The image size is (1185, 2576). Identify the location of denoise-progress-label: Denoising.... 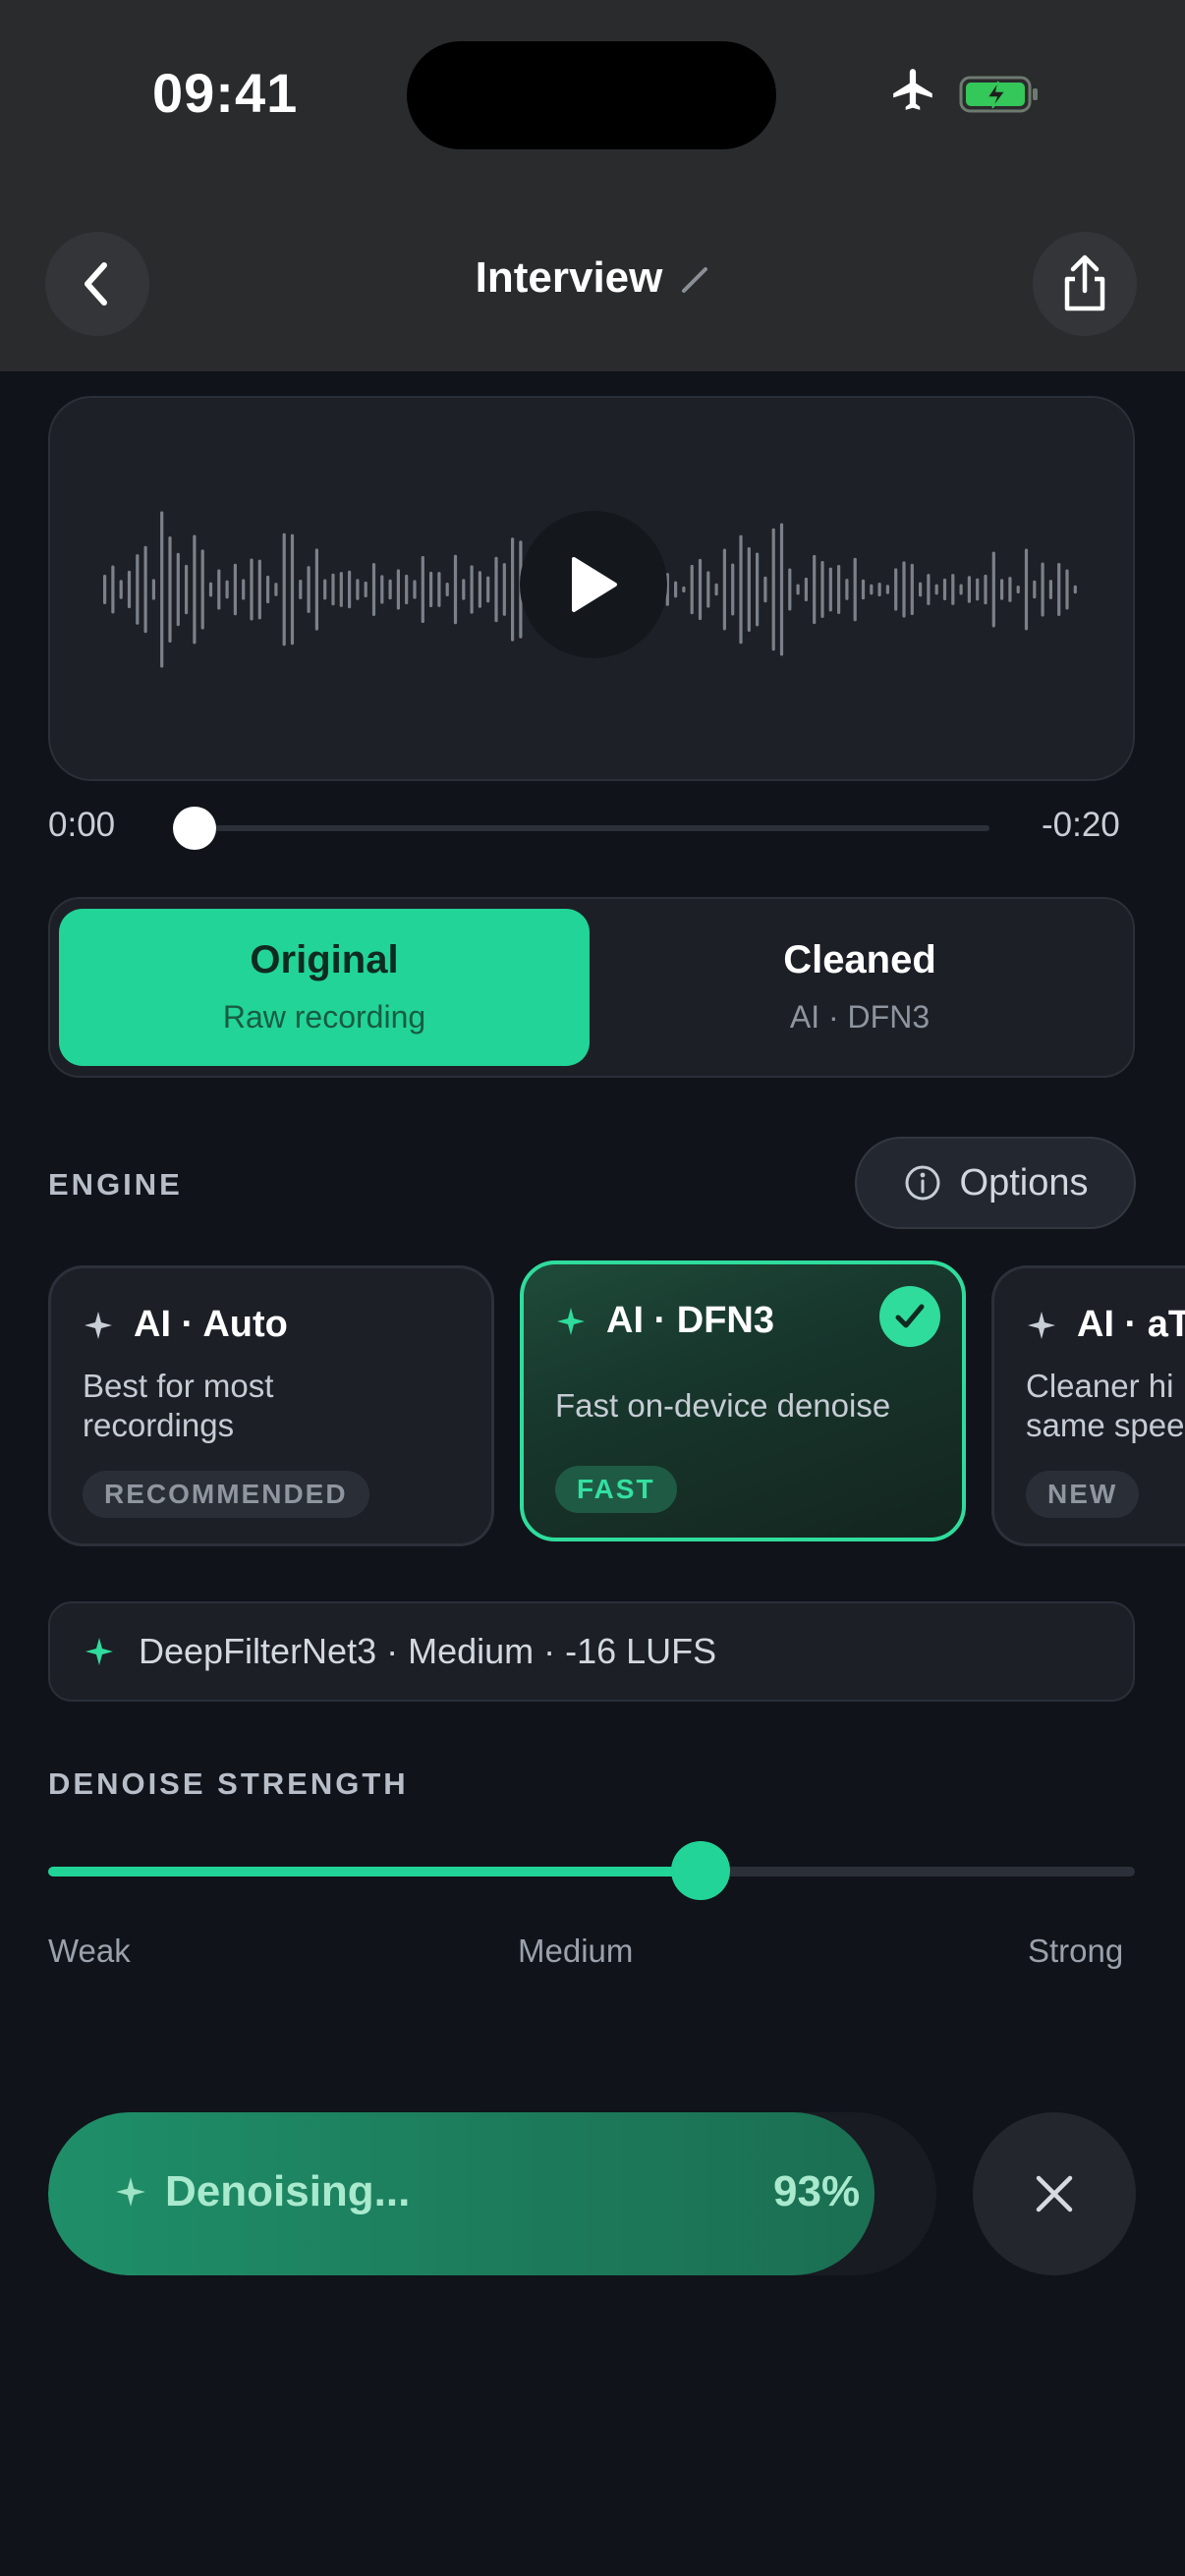
(262, 2191).